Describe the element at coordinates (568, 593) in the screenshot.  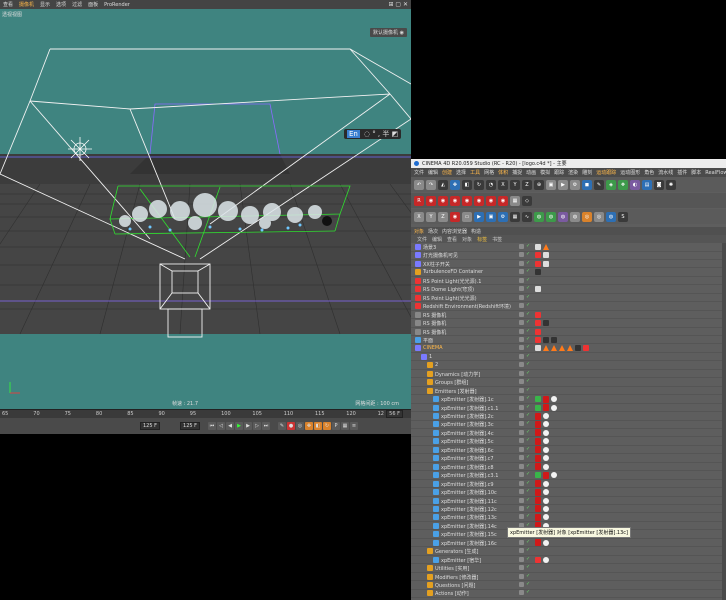
I see `object-row: Actions [动作] ✓` at that location.